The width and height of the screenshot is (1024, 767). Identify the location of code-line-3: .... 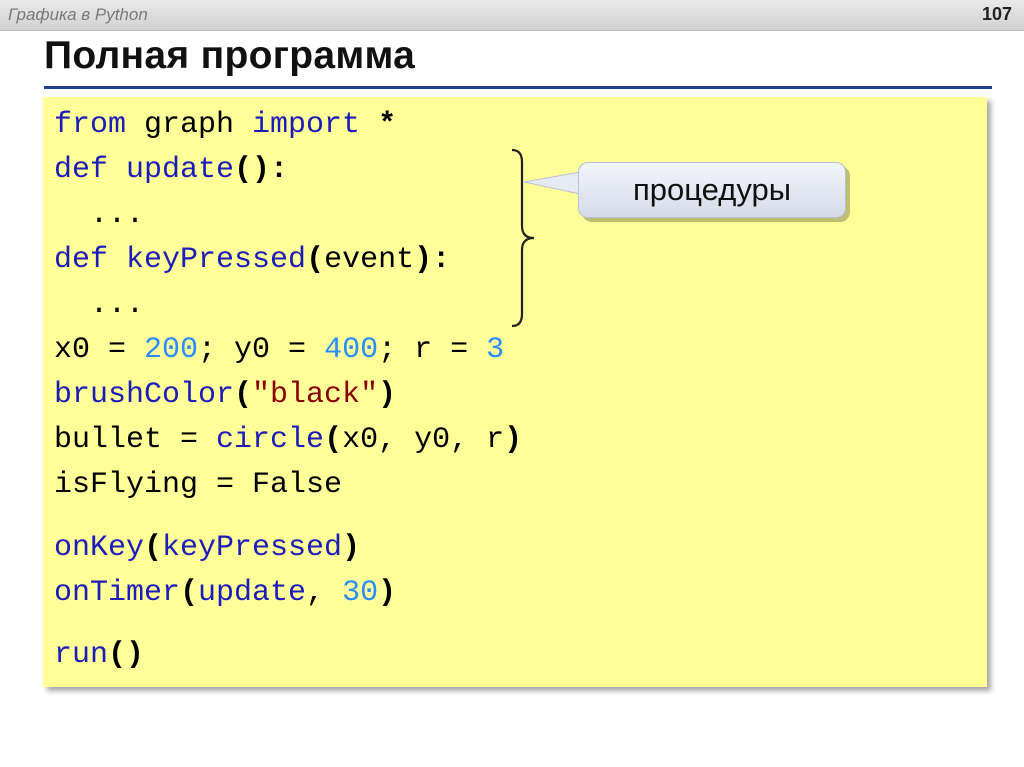
(99, 215).